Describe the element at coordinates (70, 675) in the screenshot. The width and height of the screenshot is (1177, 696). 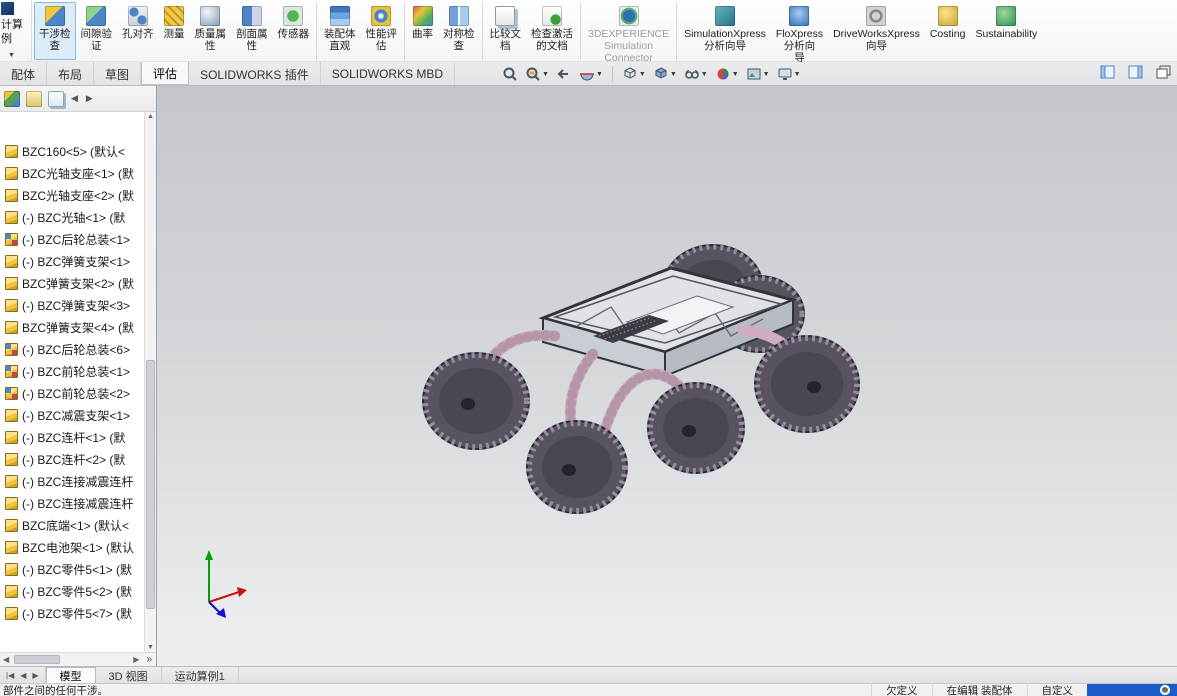
I see `document-tab: 模型` at that location.